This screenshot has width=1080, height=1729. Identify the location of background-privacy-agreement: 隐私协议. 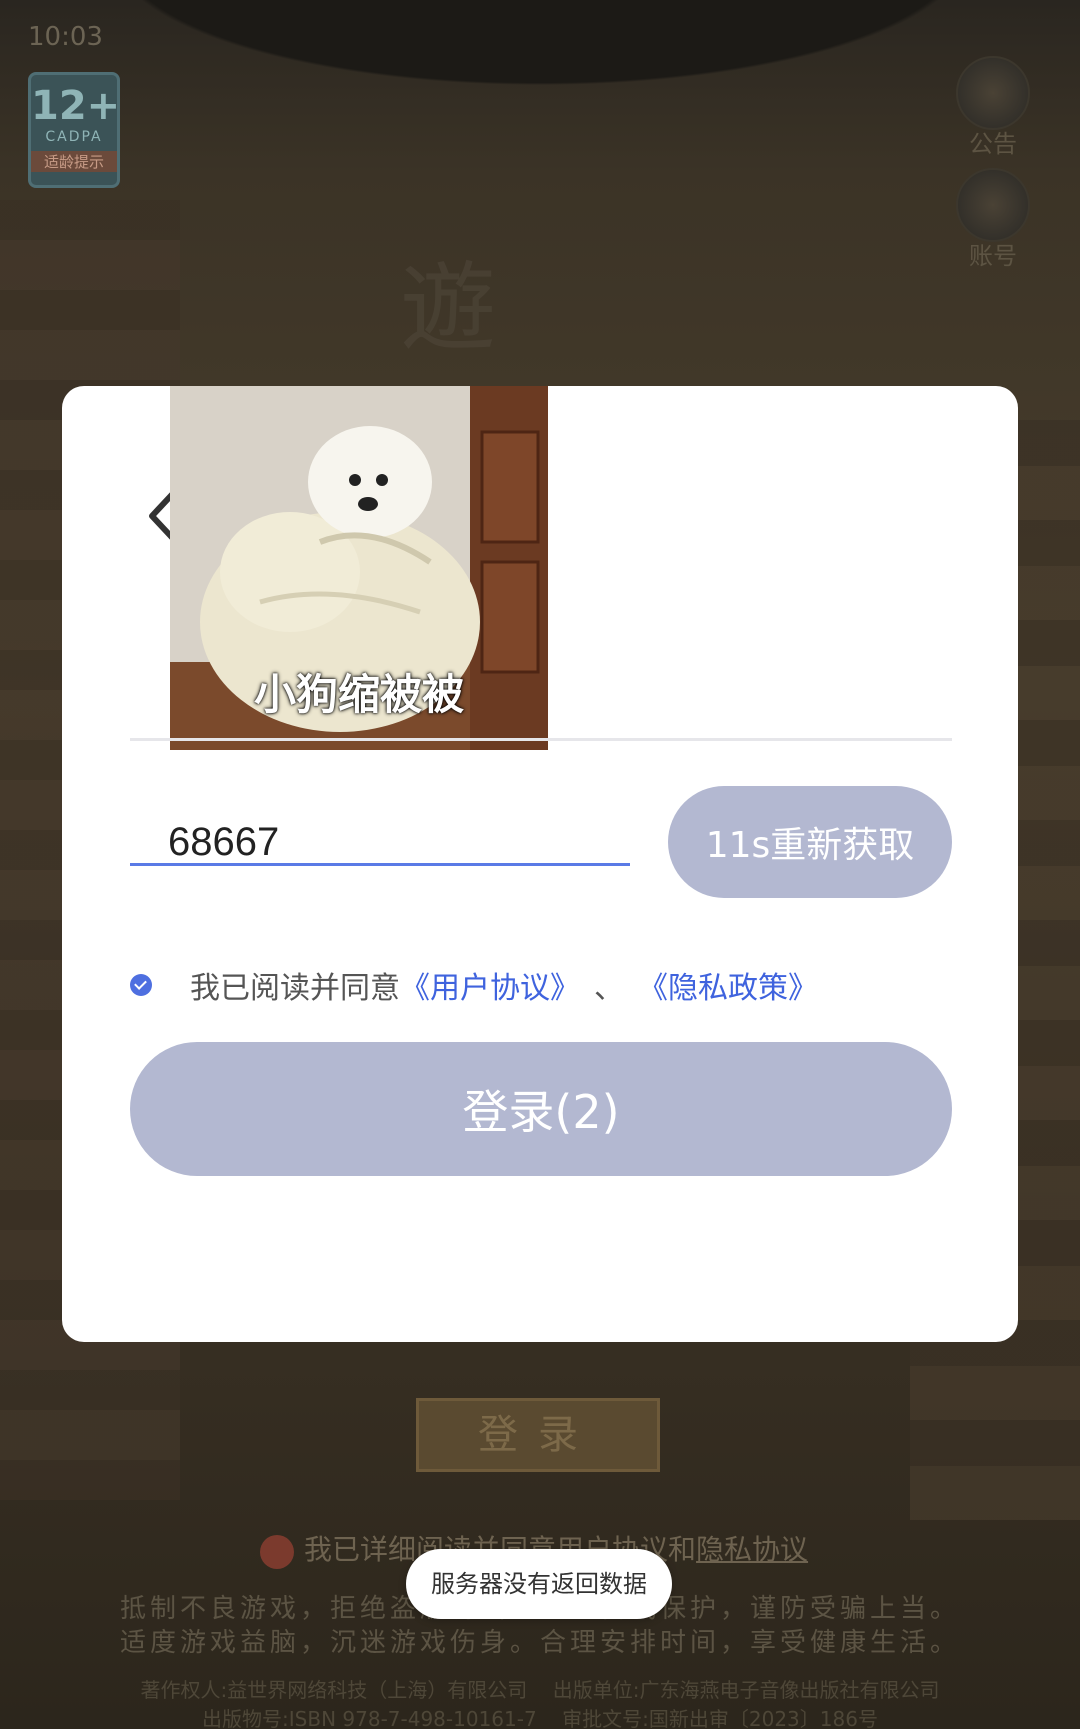
(752, 1549).